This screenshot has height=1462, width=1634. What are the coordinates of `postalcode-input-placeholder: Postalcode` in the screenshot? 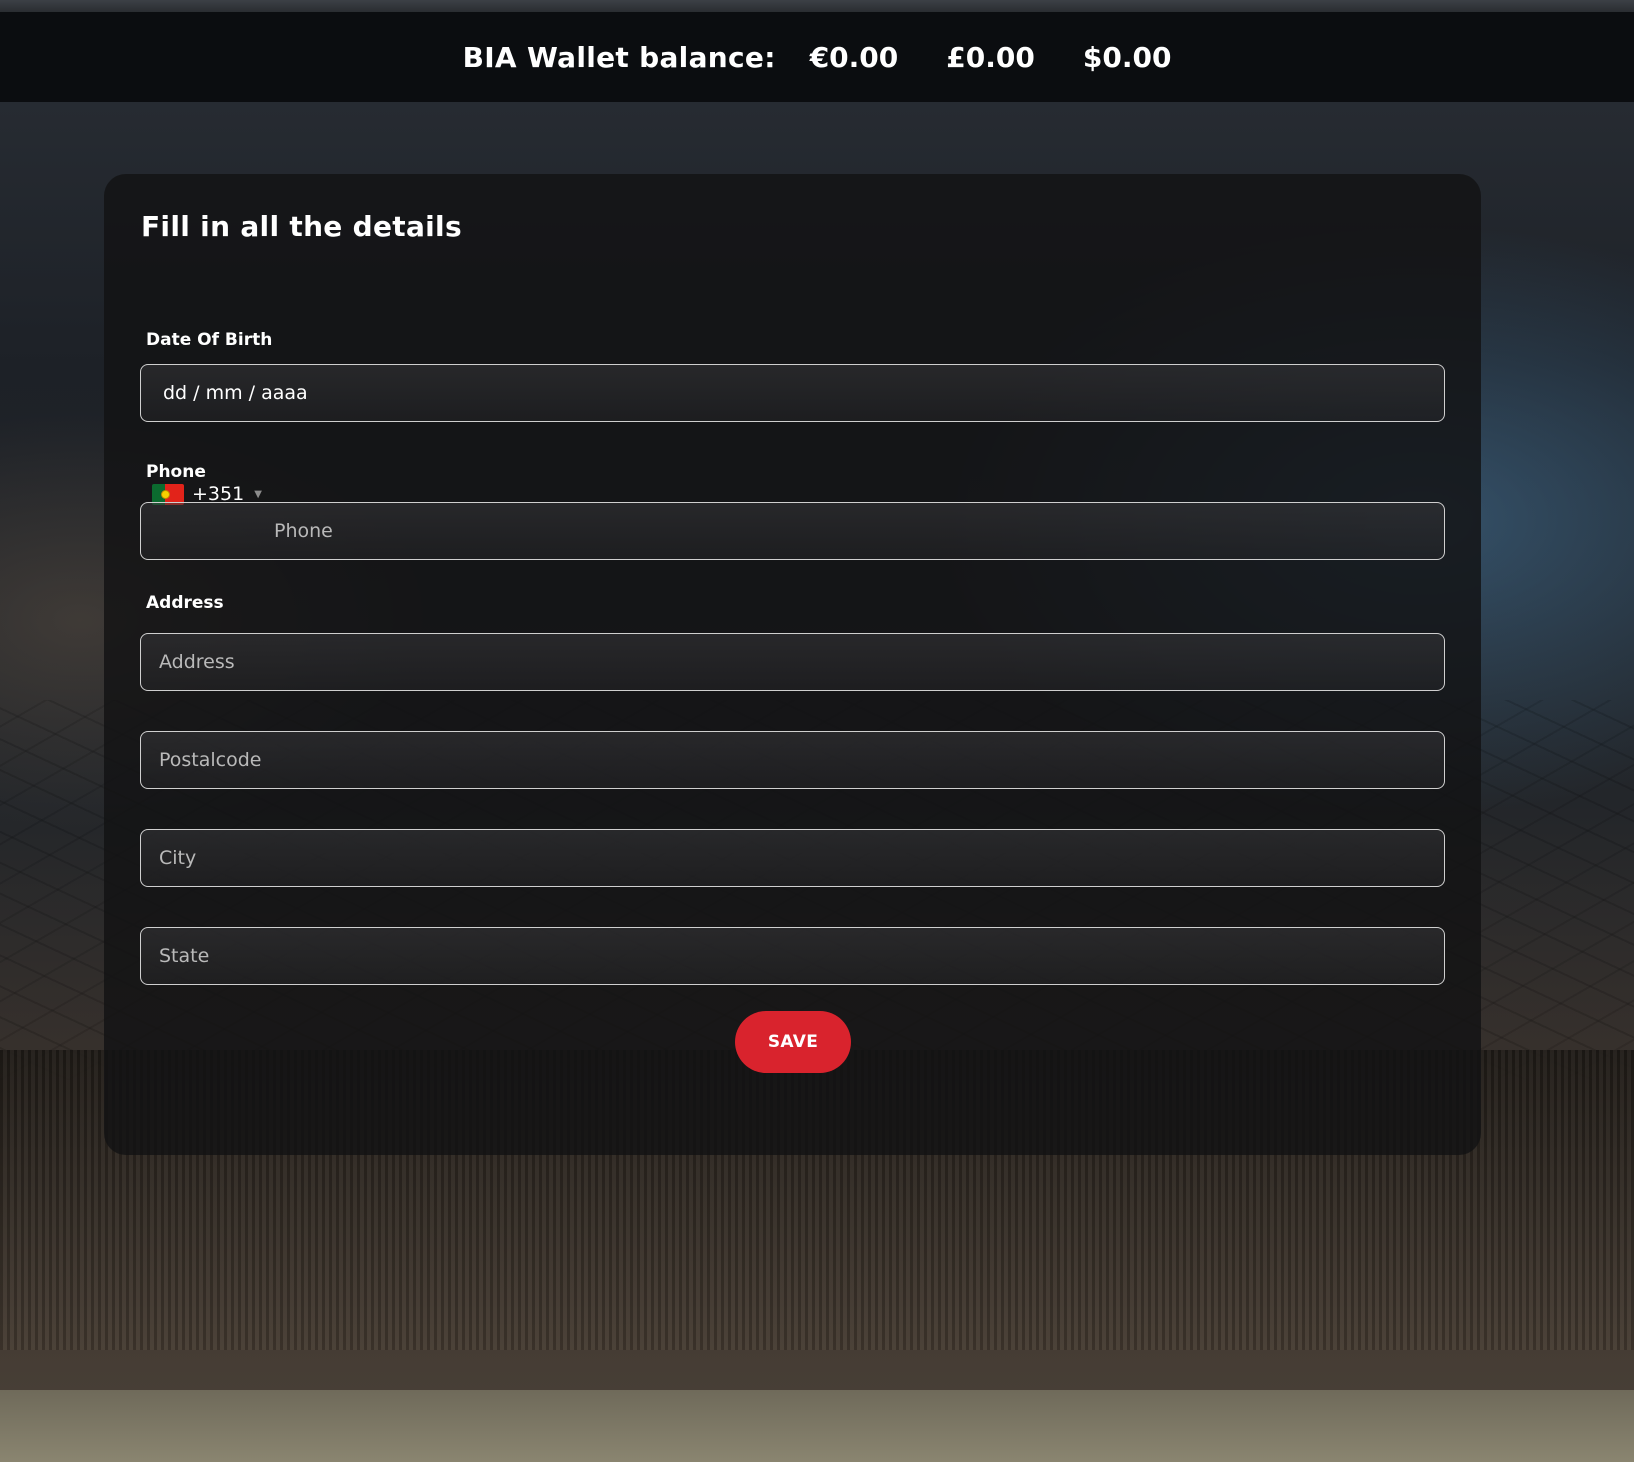 It's located at (210, 760).